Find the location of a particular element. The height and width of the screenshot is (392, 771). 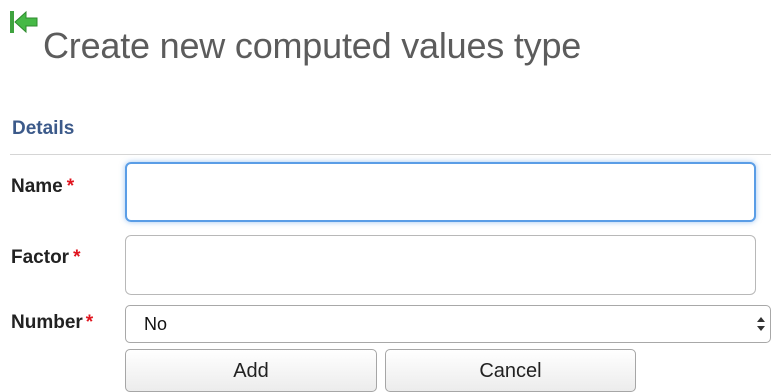

section-divider is located at coordinates (390, 154).